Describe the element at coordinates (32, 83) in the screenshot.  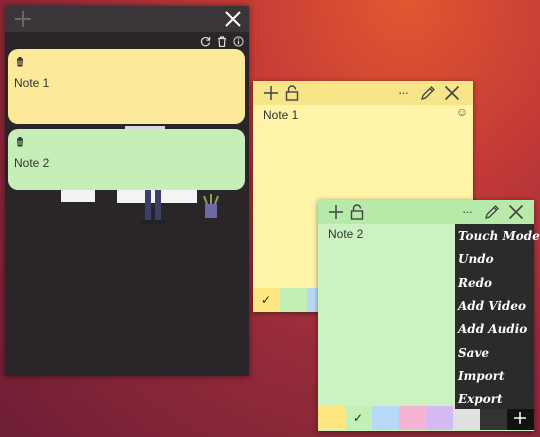
I see `note-card-title: Note 1` at that location.